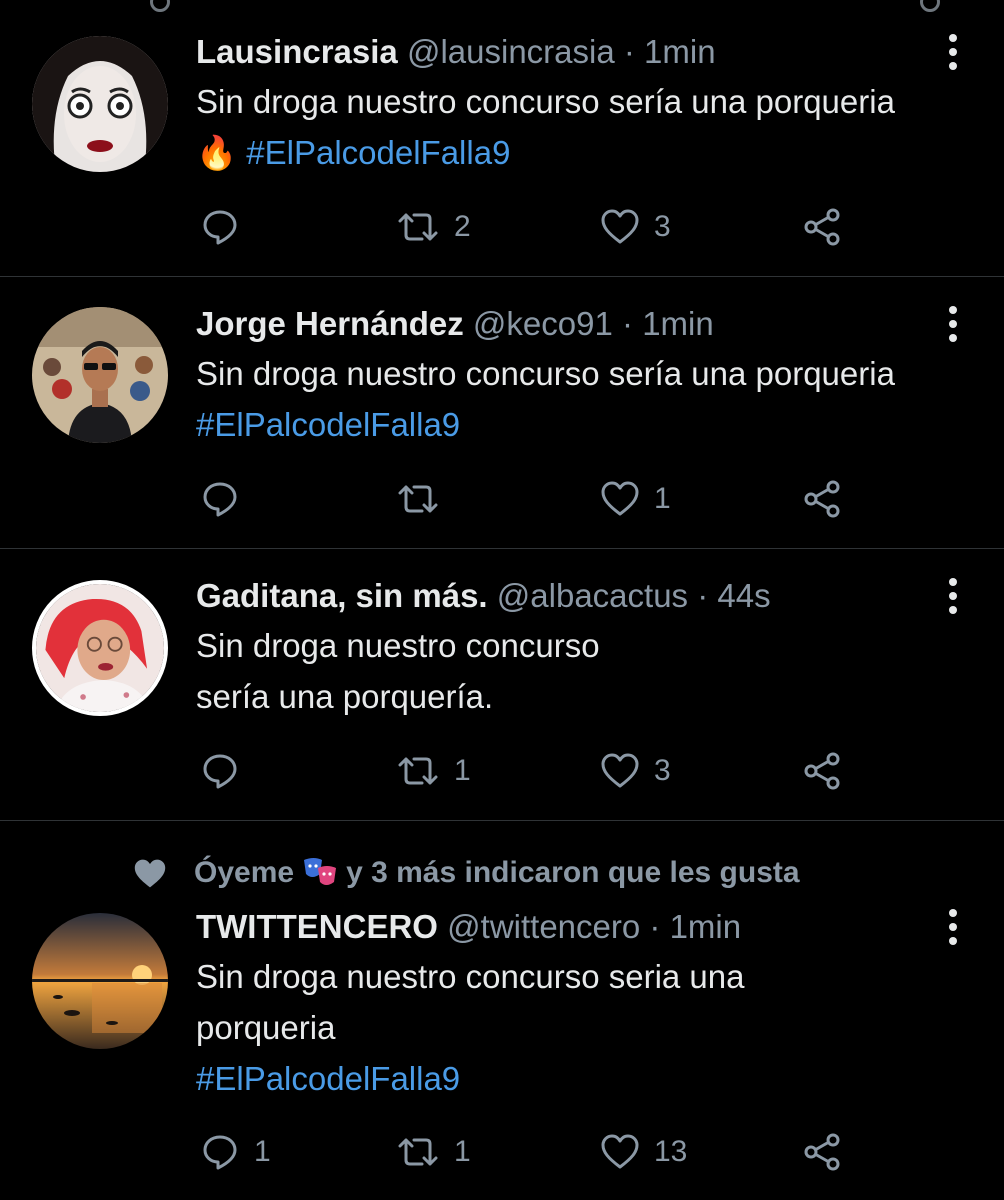 The width and height of the screenshot is (1004, 1200). Describe the element at coordinates (592, 595) in the screenshot. I see `handle: @albacactus` at that location.